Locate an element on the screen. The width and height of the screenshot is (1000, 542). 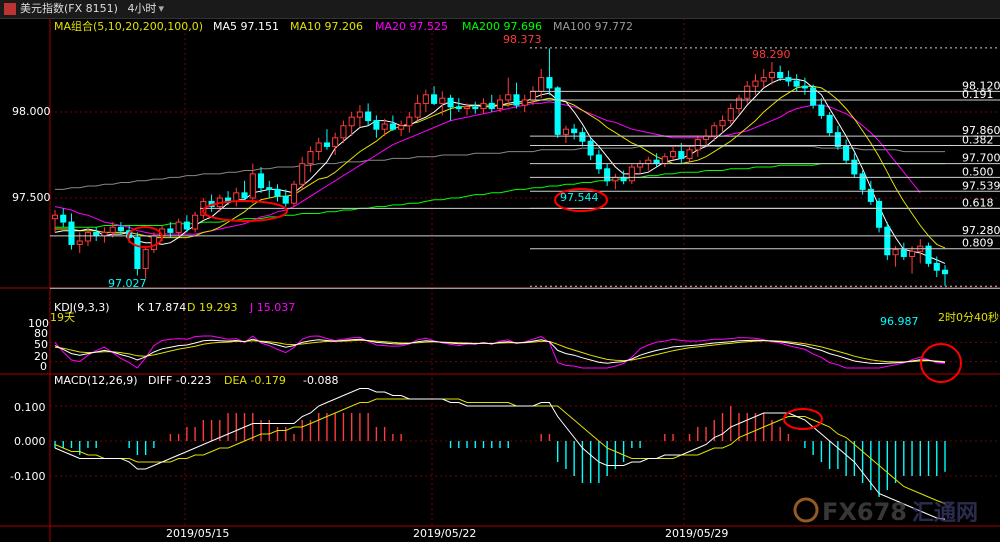
y-tick-98000: 98.000 is located at coordinates (31, 111).